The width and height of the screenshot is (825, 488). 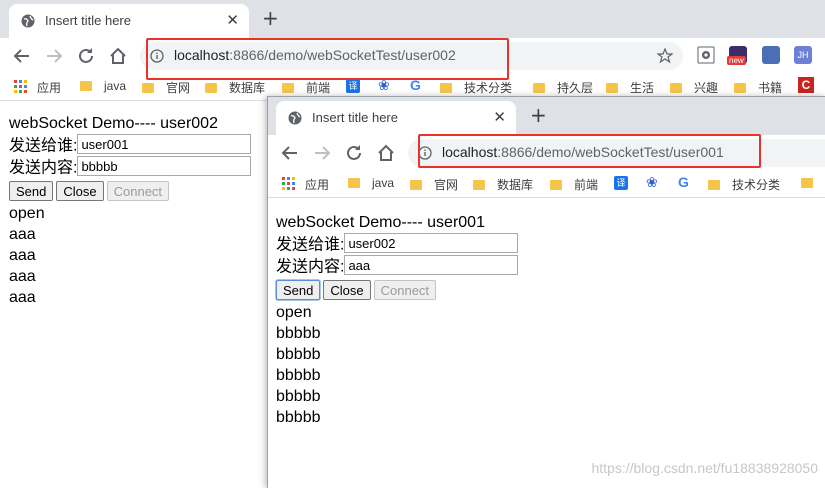 I want to click on bookmarks-bar: 应用 java 官网 数据库 前端 译 ❀ G 技术分类, so click(x=546, y=184).